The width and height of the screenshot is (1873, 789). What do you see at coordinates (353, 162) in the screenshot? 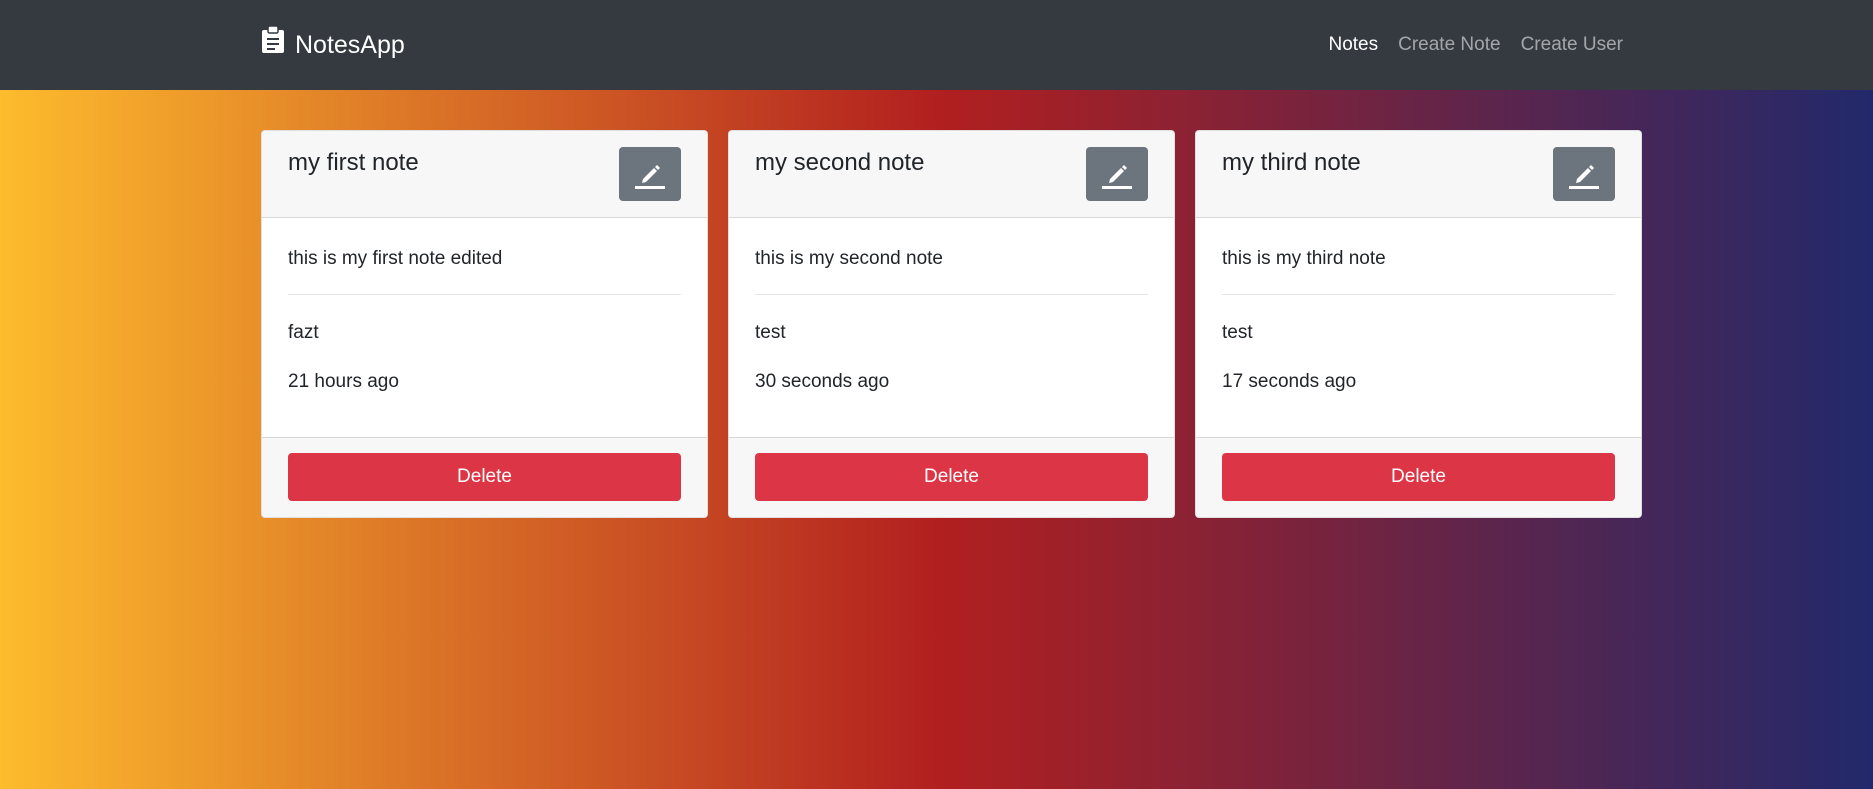
I see `note-title: my first note` at bounding box center [353, 162].